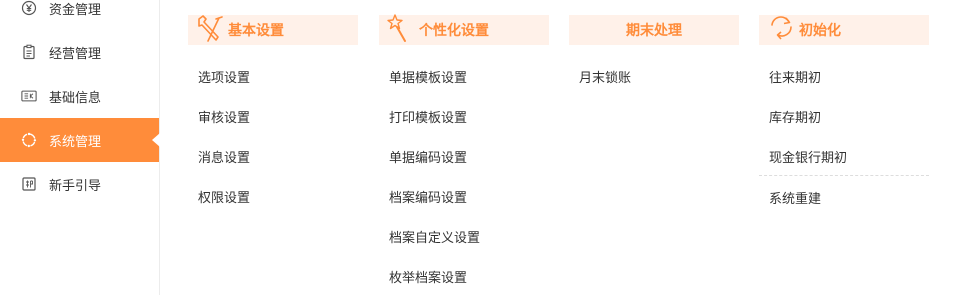 The image size is (977, 295). What do you see at coordinates (273, 110) in the screenshot?
I see `column-basic-settings: 基本设置 选项设置 审核设置 消息设置 权限设置` at bounding box center [273, 110].